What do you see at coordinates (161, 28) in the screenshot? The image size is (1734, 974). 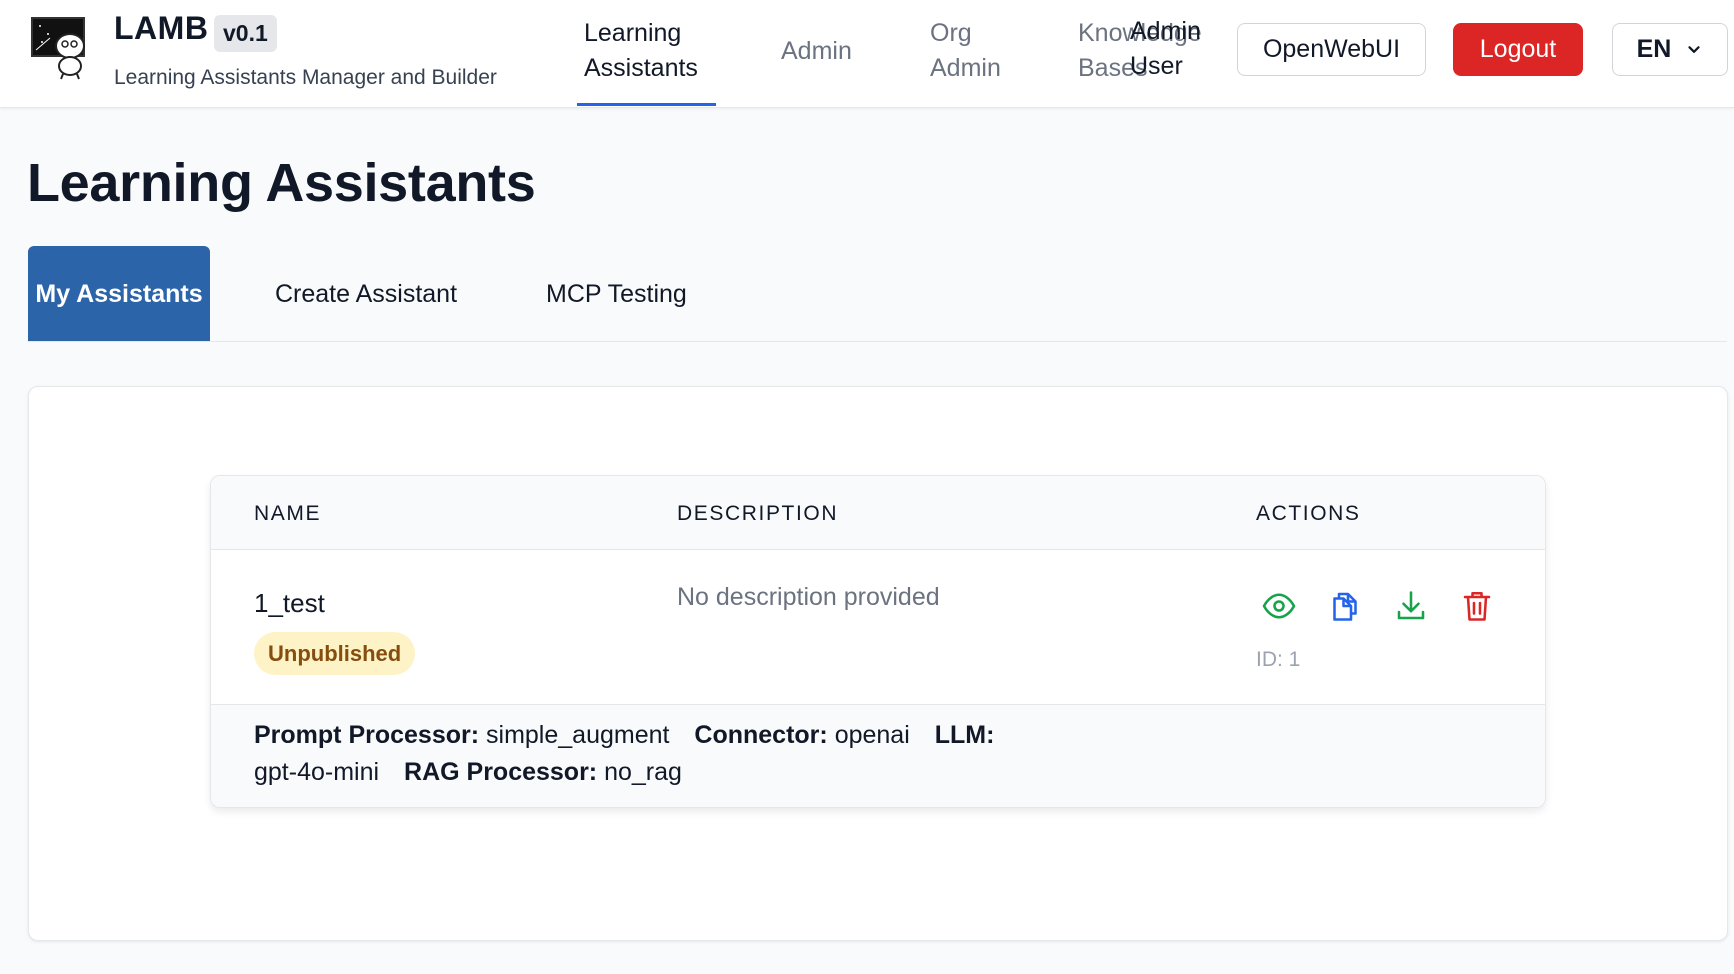 I see `app-title: LAMB` at bounding box center [161, 28].